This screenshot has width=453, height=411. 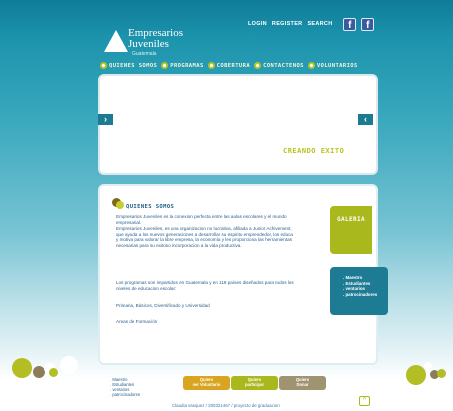 What do you see at coordinates (337, 65) in the screenshot?
I see `nav-label: VOLUNTARIOS` at bounding box center [337, 65].